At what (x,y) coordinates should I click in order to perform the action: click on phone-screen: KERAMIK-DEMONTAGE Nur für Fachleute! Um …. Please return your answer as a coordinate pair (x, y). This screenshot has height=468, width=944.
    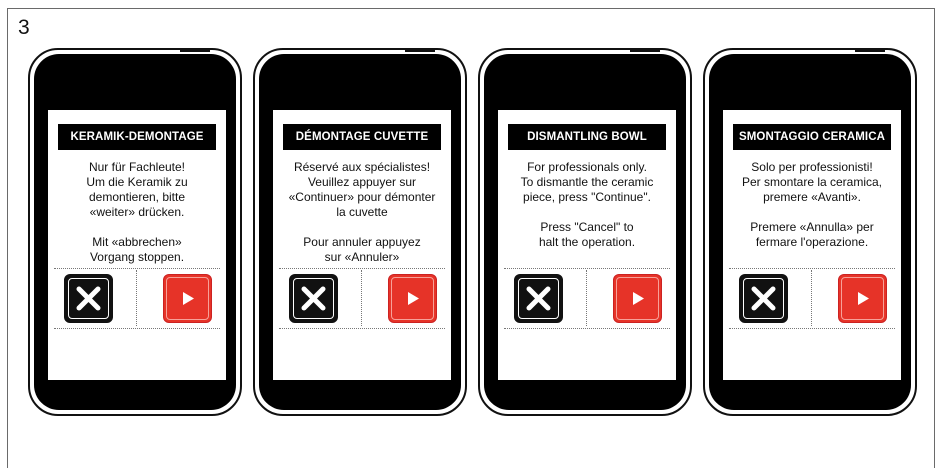
    Looking at the image, I should click on (137, 245).